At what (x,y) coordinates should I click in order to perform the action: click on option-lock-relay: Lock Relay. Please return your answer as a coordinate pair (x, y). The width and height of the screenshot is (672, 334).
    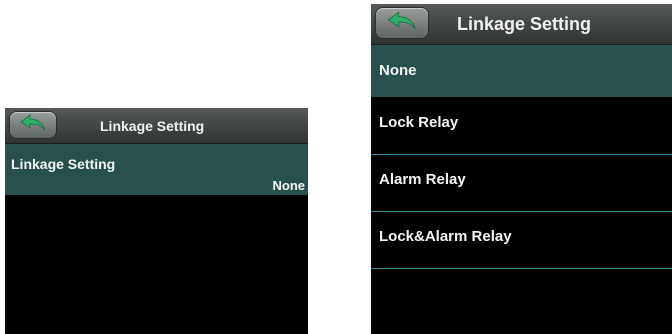
    Looking at the image, I should click on (521, 126).